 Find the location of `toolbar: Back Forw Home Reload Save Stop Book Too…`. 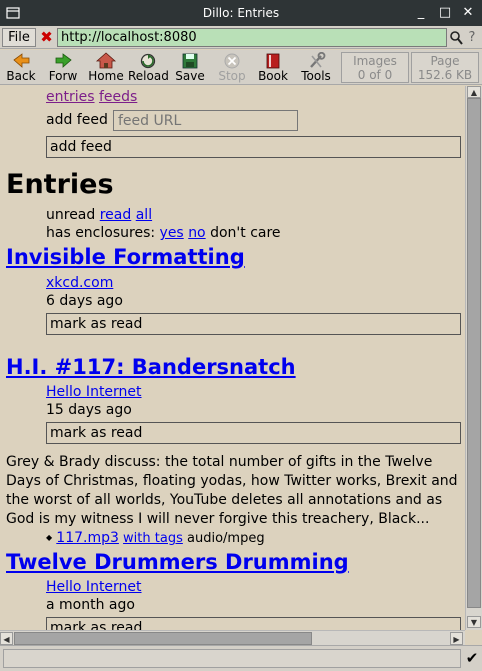

toolbar: Back Forw Home Reload Save Stop Book Too… is located at coordinates (241, 67).